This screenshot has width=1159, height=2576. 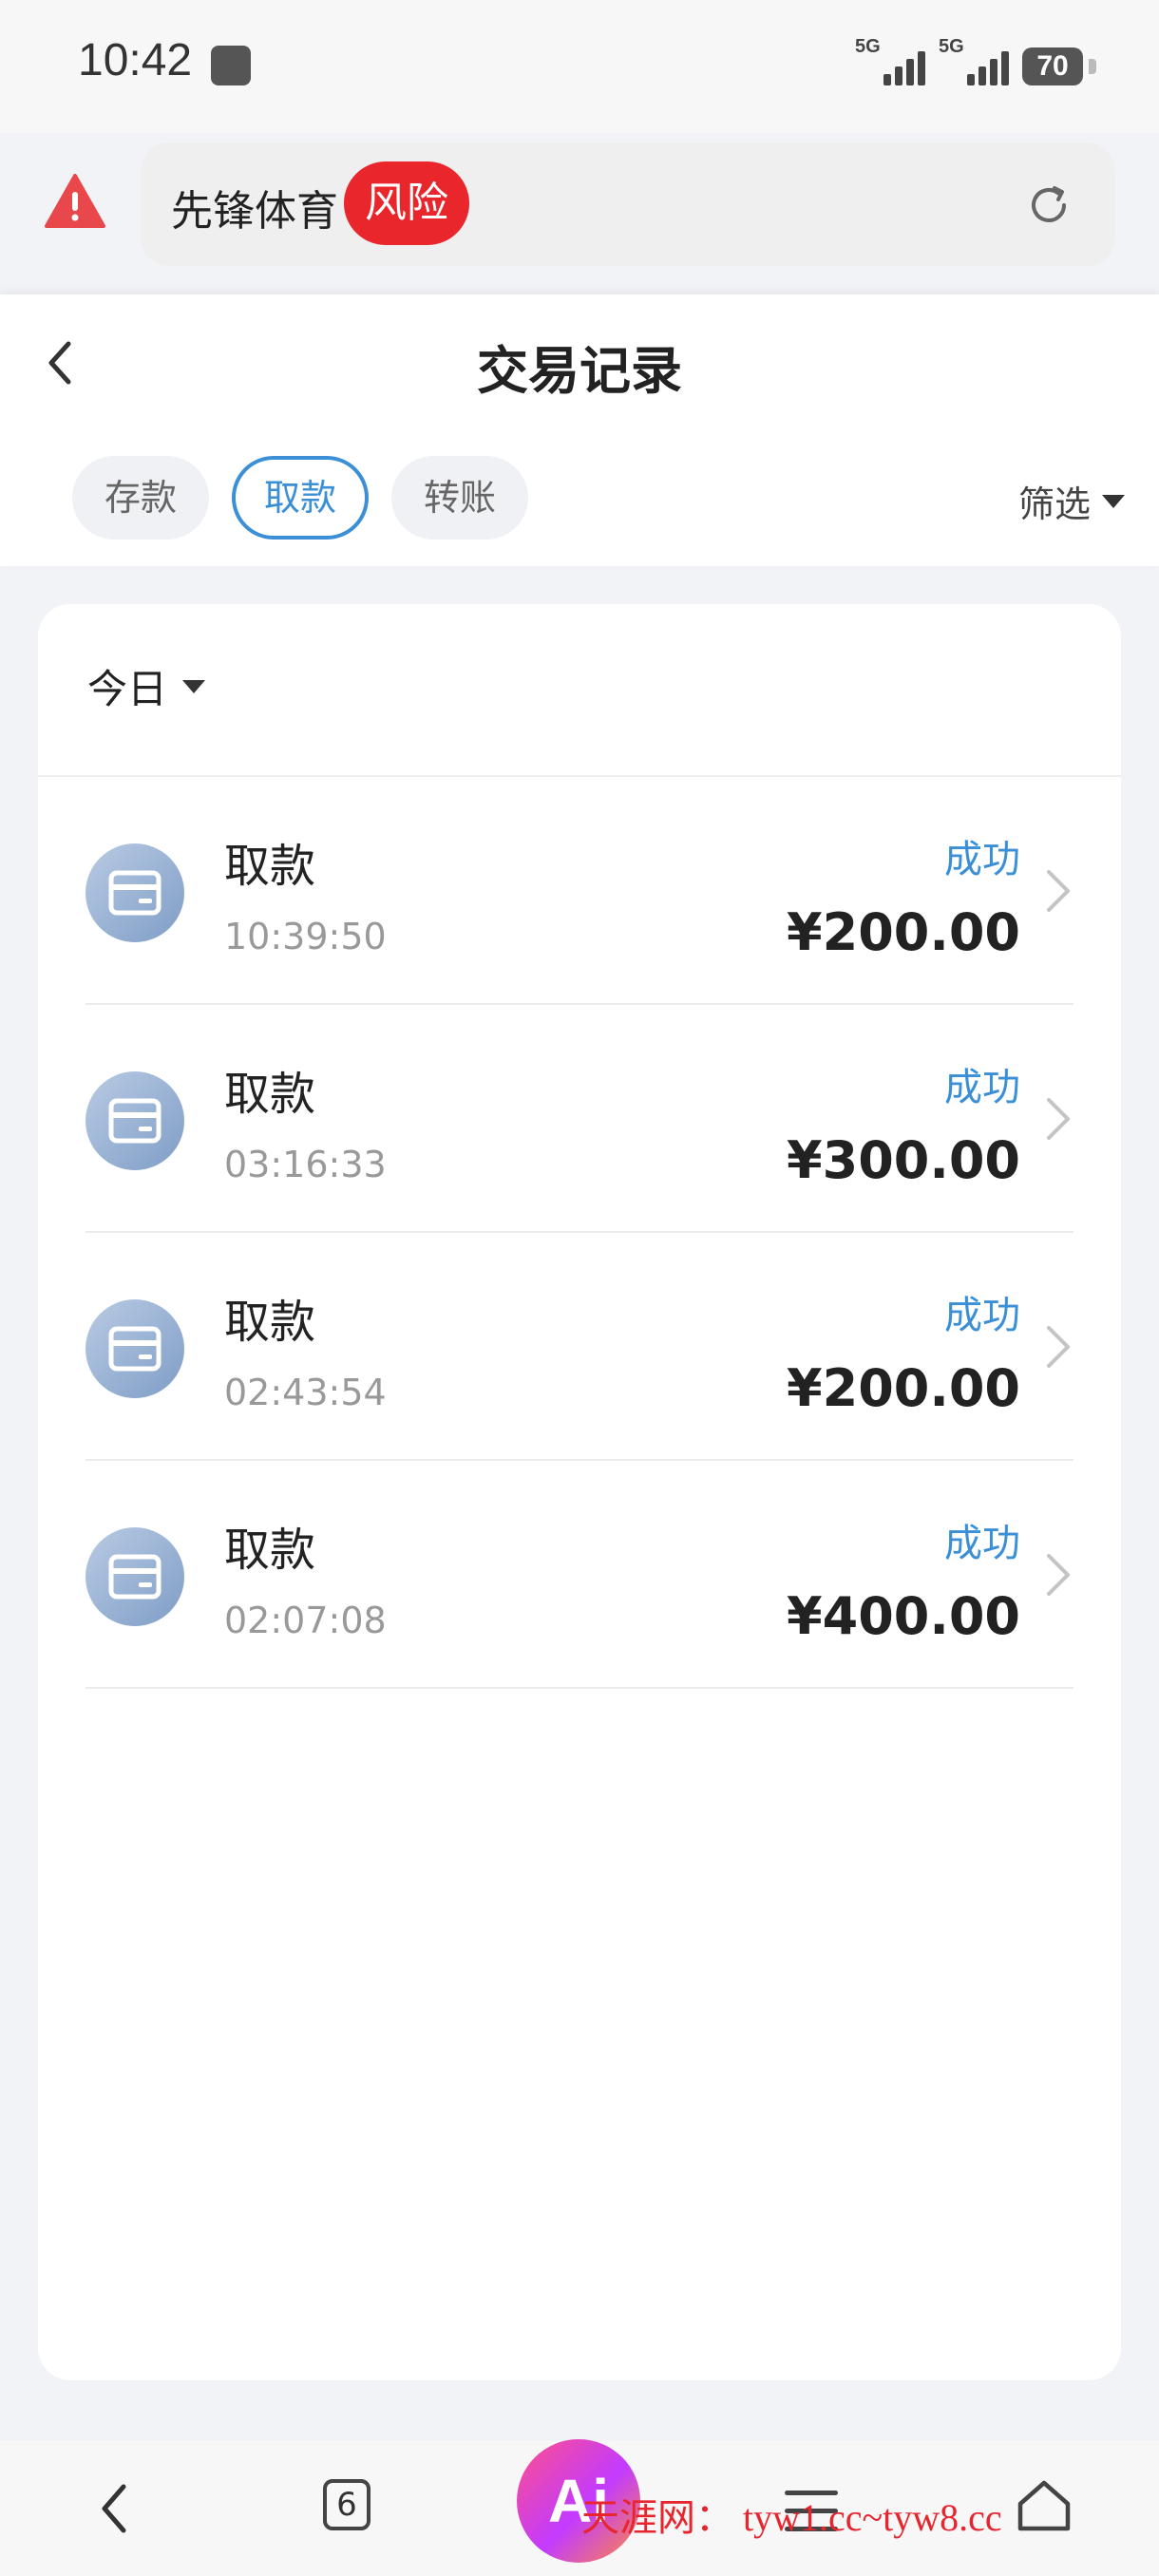 I want to click on transaction-time: 02:43:54, so click(x=305, y=1392).